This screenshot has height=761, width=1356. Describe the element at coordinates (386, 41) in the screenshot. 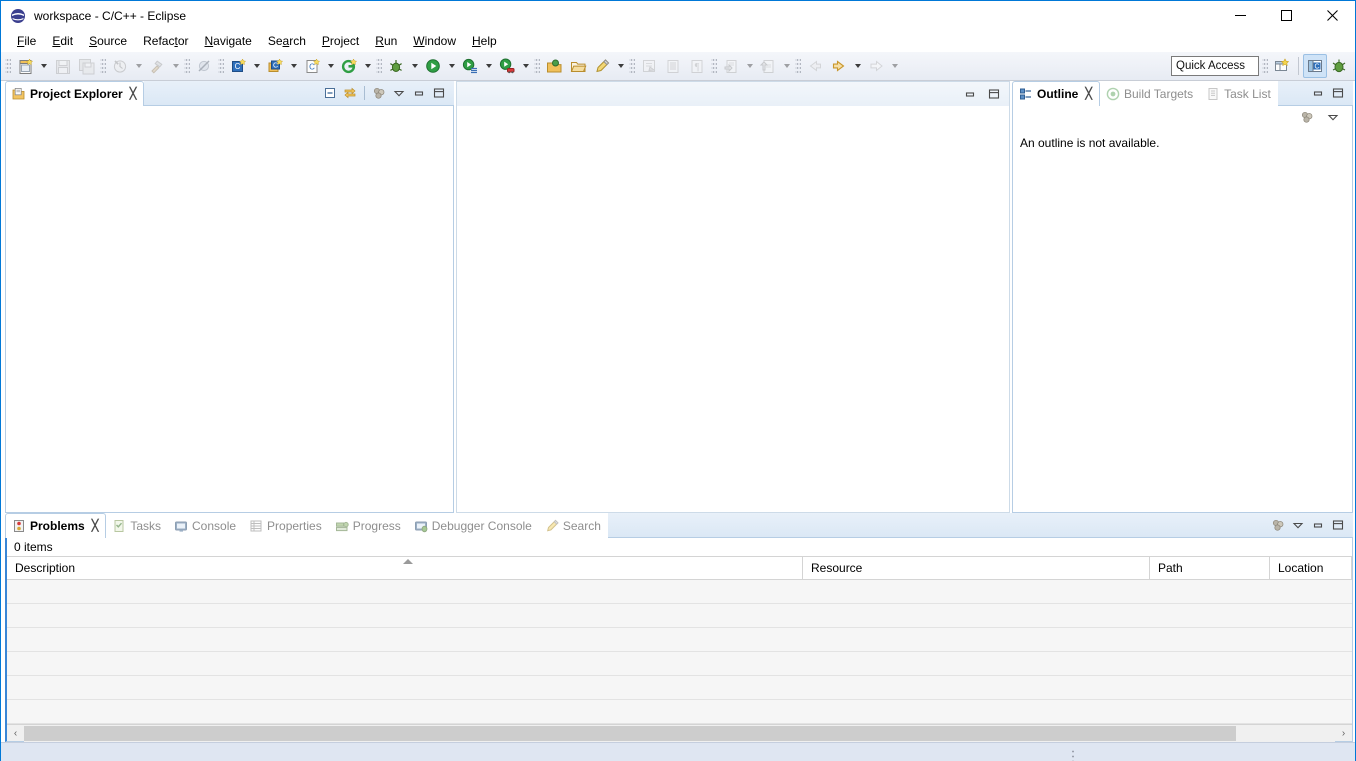

I see `menu-item-run: Run` at that location.